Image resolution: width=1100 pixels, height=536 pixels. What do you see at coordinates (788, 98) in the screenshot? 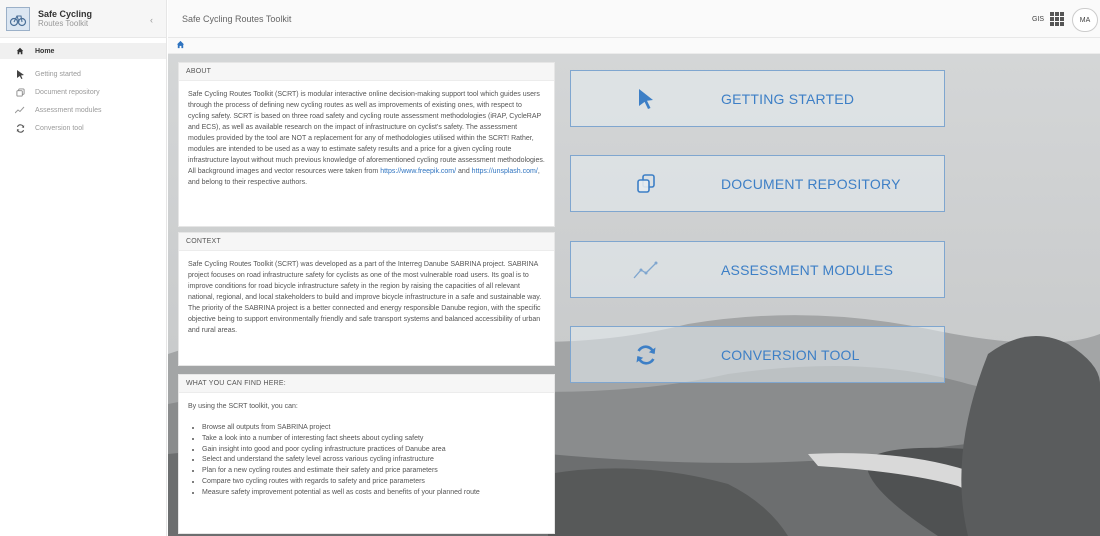
I see `tile-label: GETTING STARTED` at bounding box center [788, 98].